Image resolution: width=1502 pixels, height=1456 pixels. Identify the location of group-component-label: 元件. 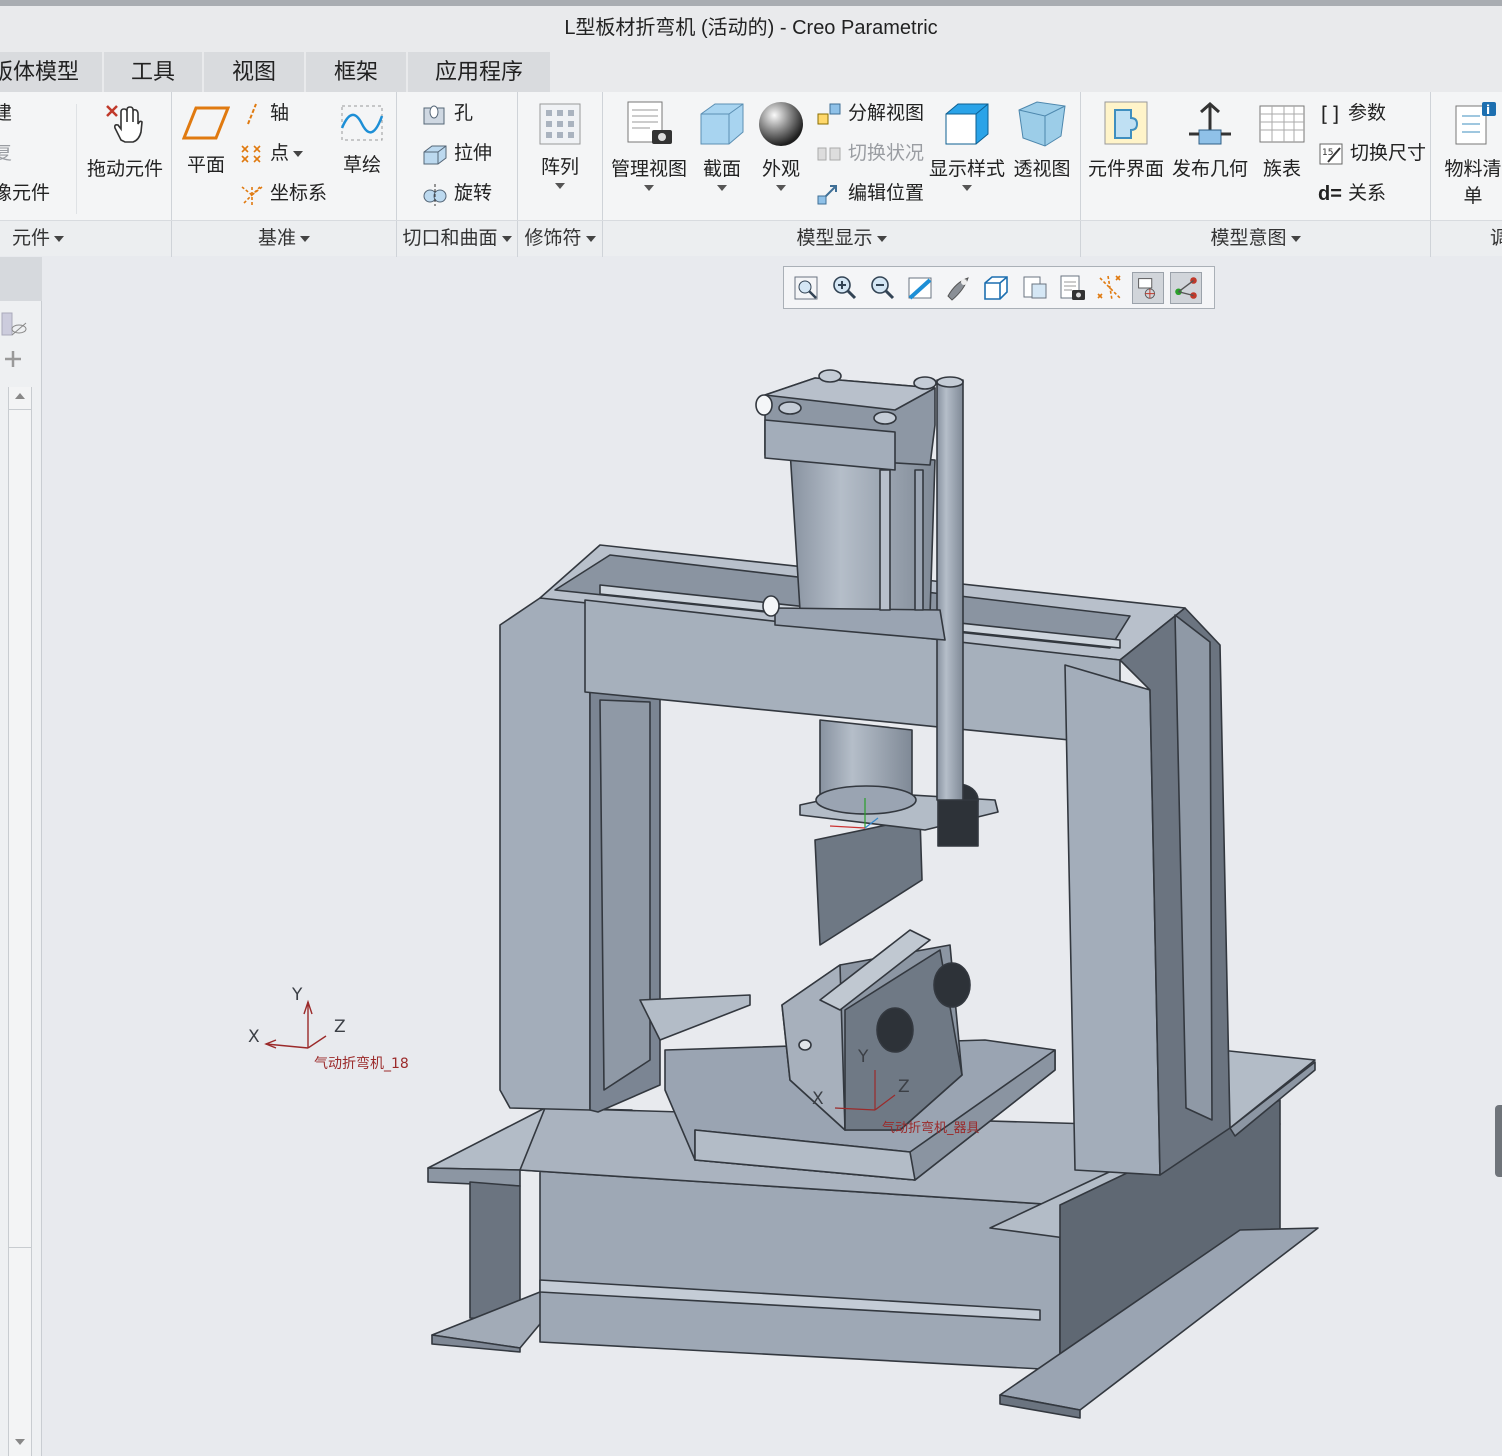
(38, 239).